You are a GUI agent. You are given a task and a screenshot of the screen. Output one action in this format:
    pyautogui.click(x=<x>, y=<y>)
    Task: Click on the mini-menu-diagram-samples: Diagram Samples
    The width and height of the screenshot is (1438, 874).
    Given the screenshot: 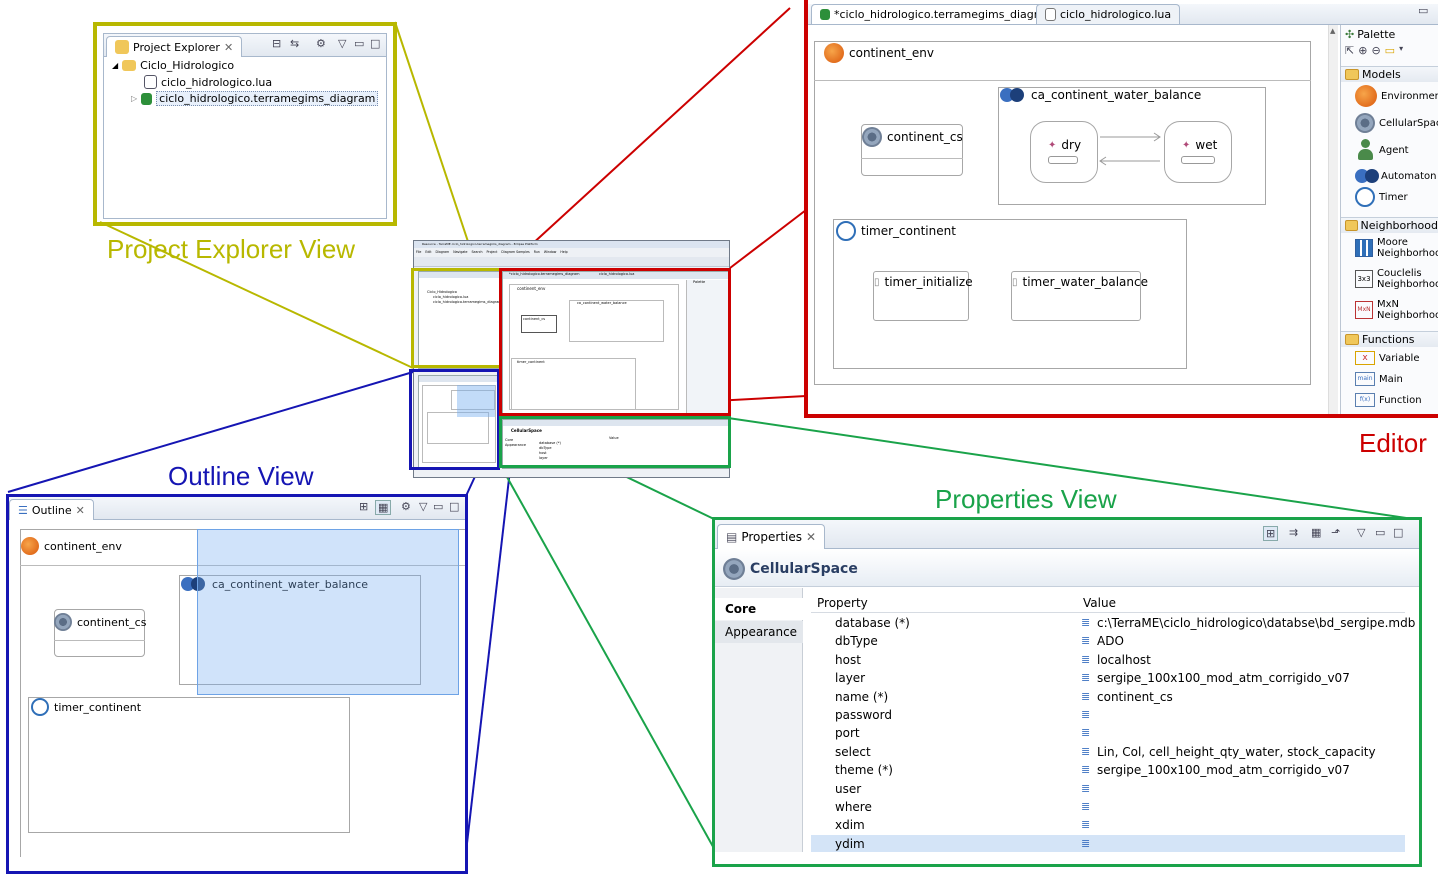 What is the action you would take?
    pyautogui.click(x=515, y=252)
    